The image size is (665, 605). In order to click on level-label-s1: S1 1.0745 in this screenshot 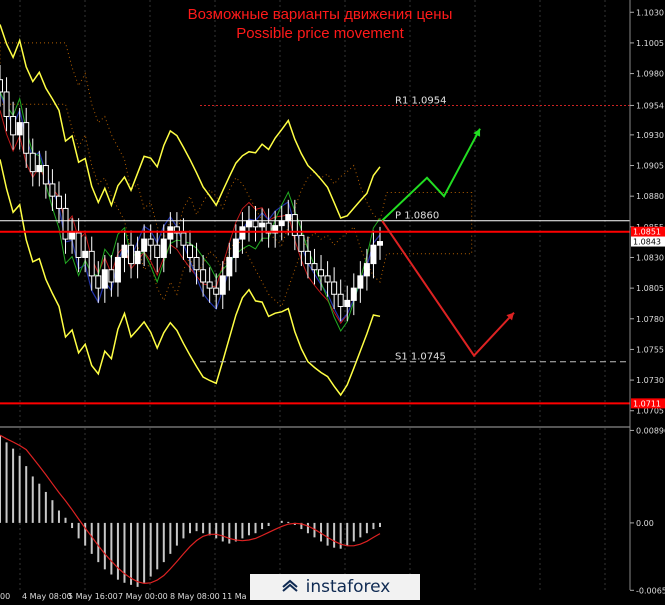, I will do `click(420, 357)`.